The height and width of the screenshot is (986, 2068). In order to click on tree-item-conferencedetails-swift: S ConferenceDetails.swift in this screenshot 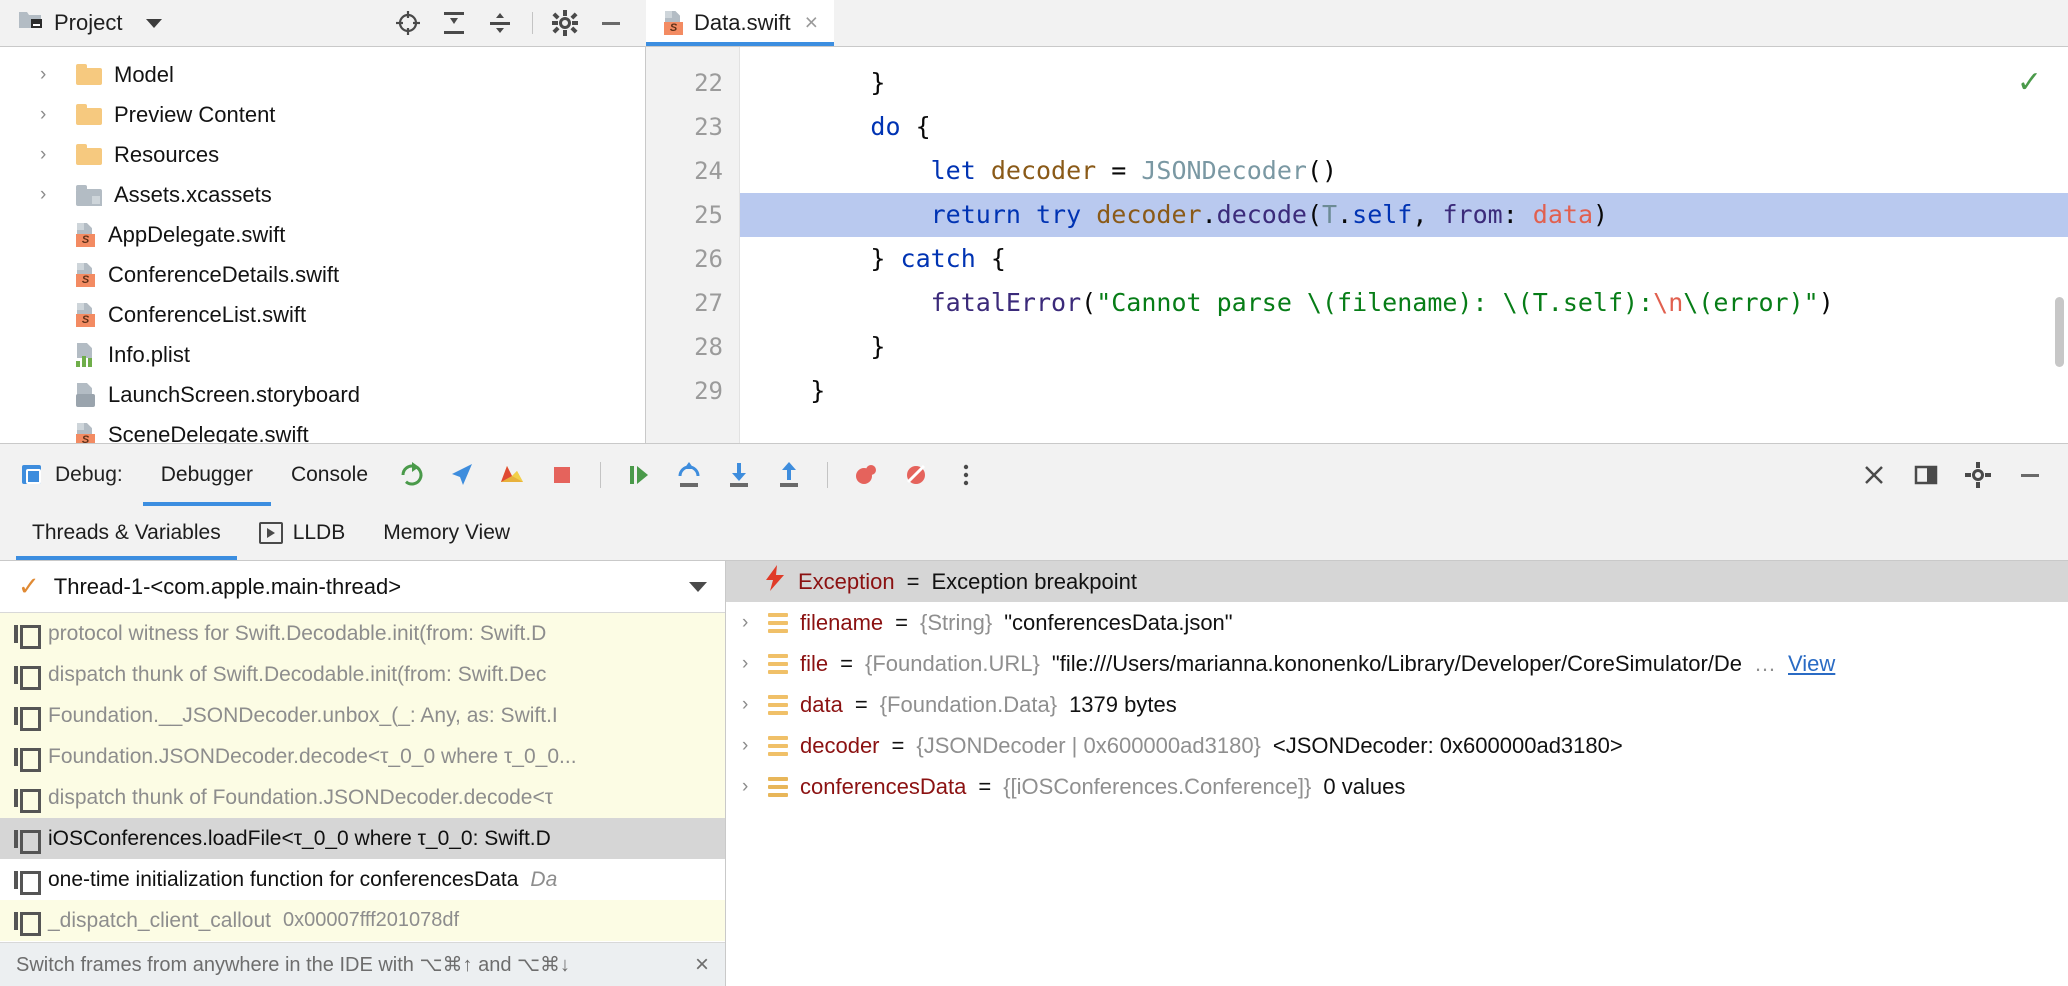, I will do `click(322, 275)`.